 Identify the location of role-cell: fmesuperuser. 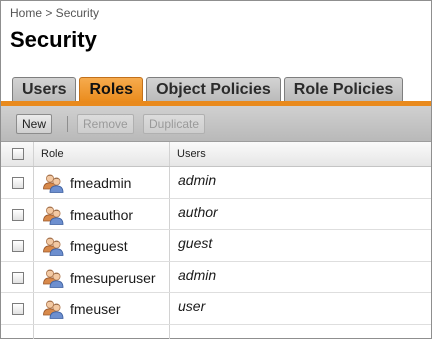
(102, 276).